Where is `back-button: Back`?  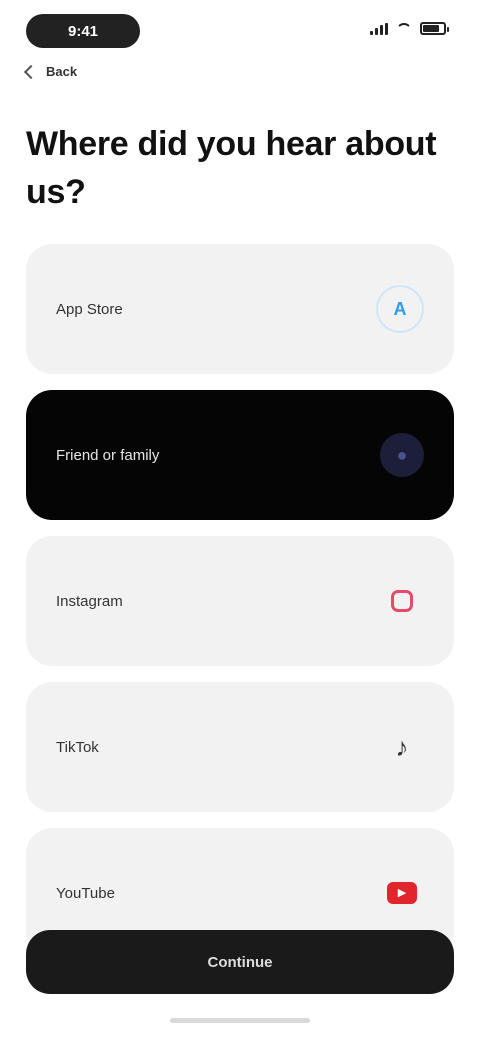 back-button: Back is located at coordinates (50, 71).